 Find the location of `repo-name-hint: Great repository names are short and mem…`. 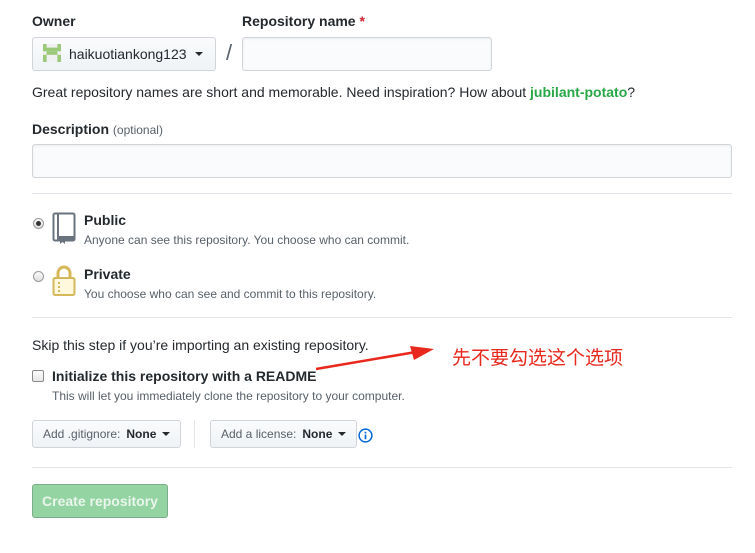

repo-name-hint: Great repository names are short and mem… is located at coordinates (333, 92).